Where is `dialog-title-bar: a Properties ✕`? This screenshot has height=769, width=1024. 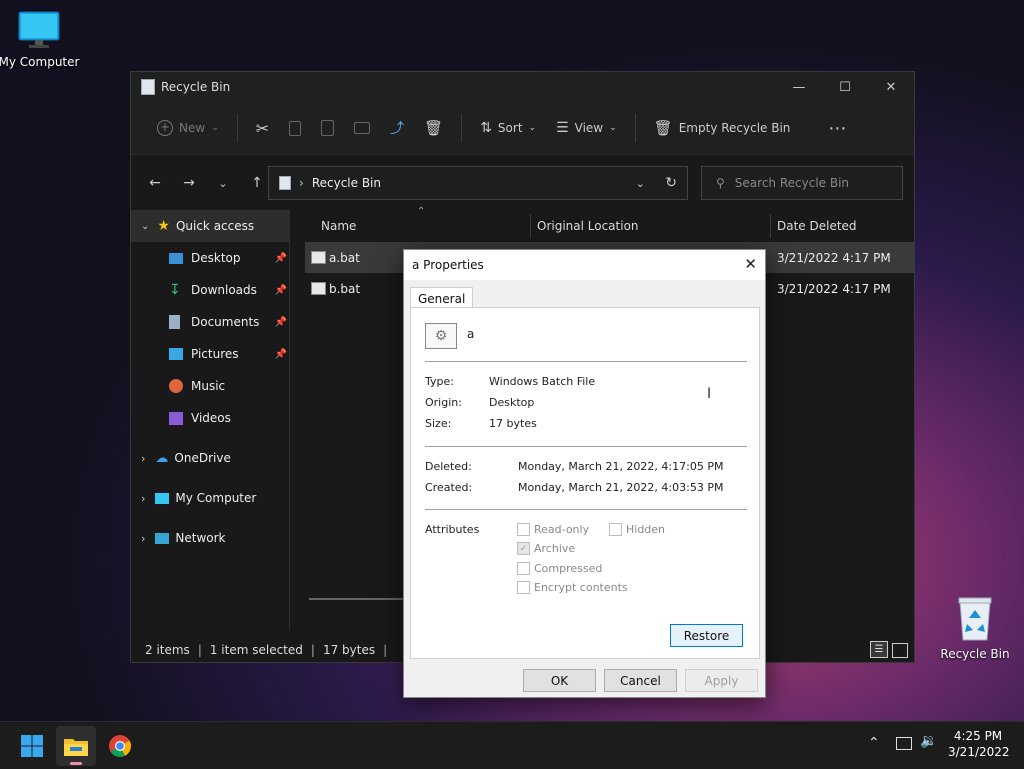 dialog-title-bar: a Properties ✕ is located at coordinates (584, 265).